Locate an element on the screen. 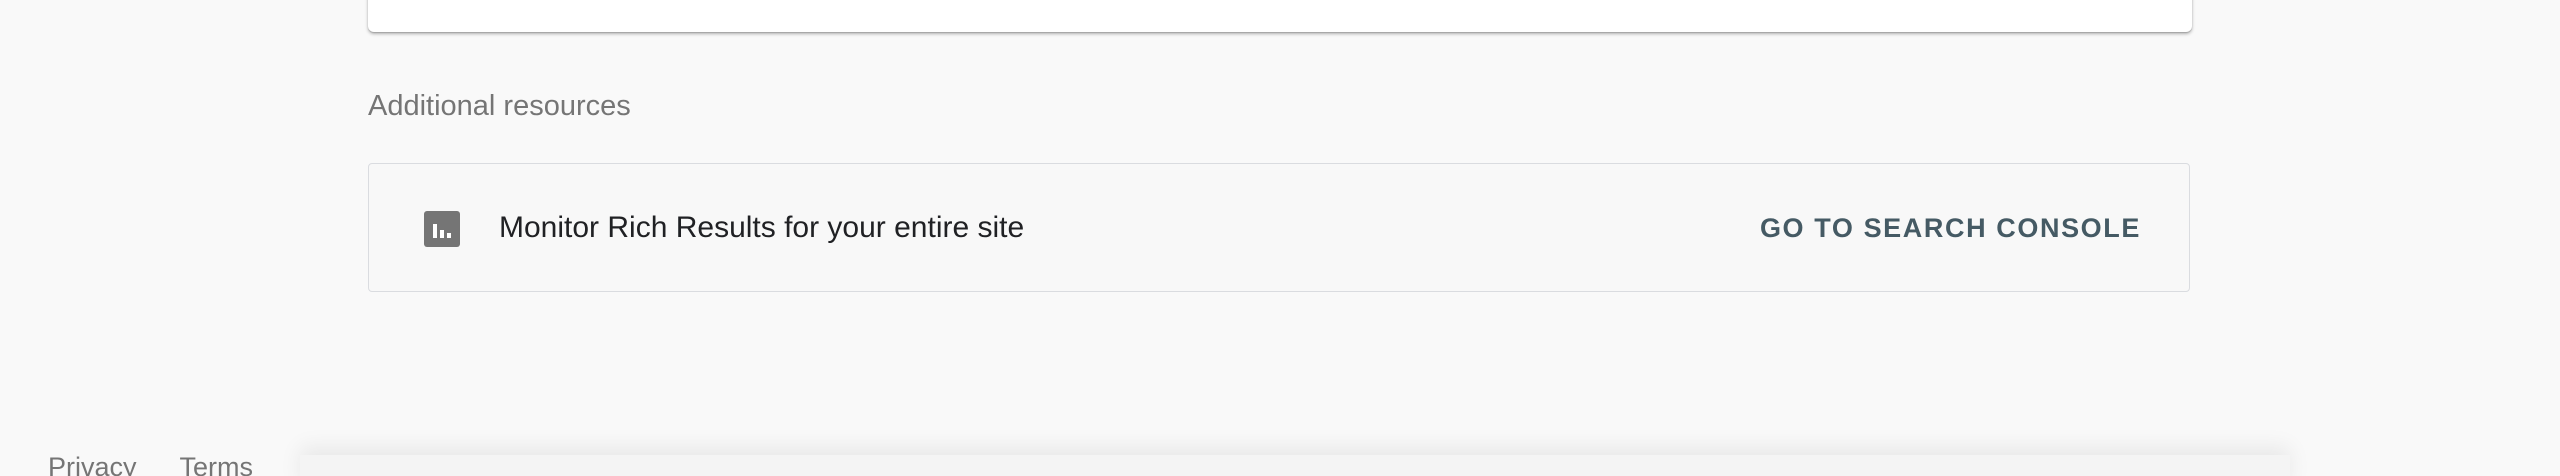 The height and width of the screenshot is (476, 2560). bar-chart-icon is located at coordinates (442, 229).